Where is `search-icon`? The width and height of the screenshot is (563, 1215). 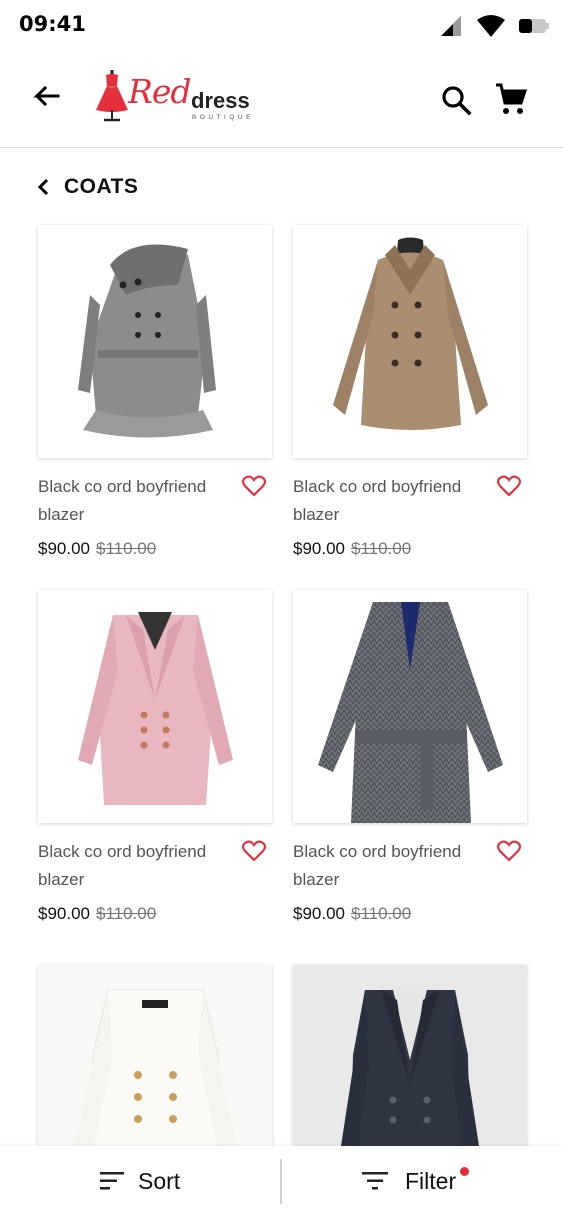
search-icon is located at coordinates (457, 101).